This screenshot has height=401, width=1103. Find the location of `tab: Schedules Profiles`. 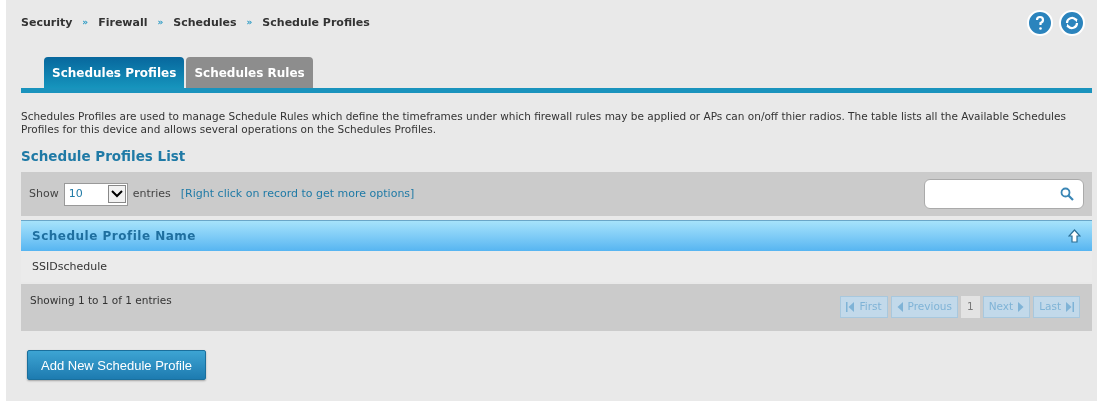

tab: Schedules Profiles is located at coordinates (114, 72).